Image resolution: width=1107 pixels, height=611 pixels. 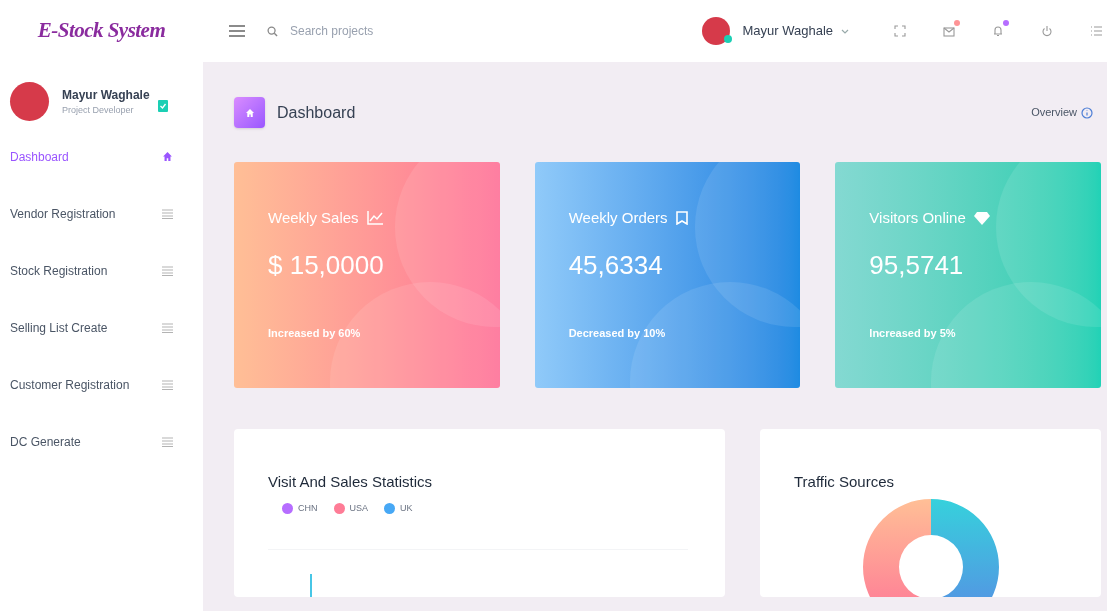 I want to click on diamond-icon, so click(x=981, y=218).